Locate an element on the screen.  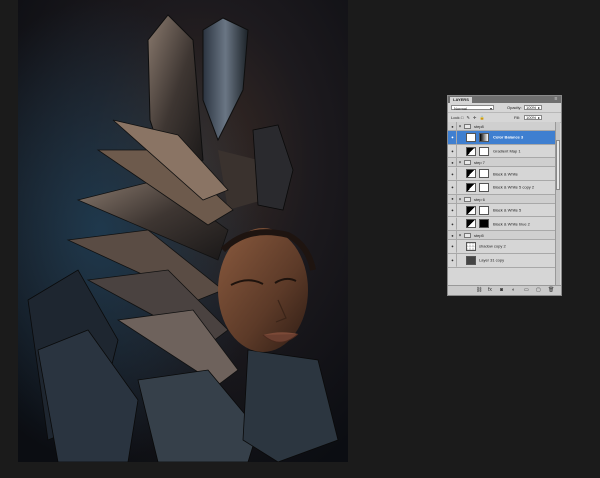
layer-name: Black & White 5 copy 2 is located at coordinates (514, 187).